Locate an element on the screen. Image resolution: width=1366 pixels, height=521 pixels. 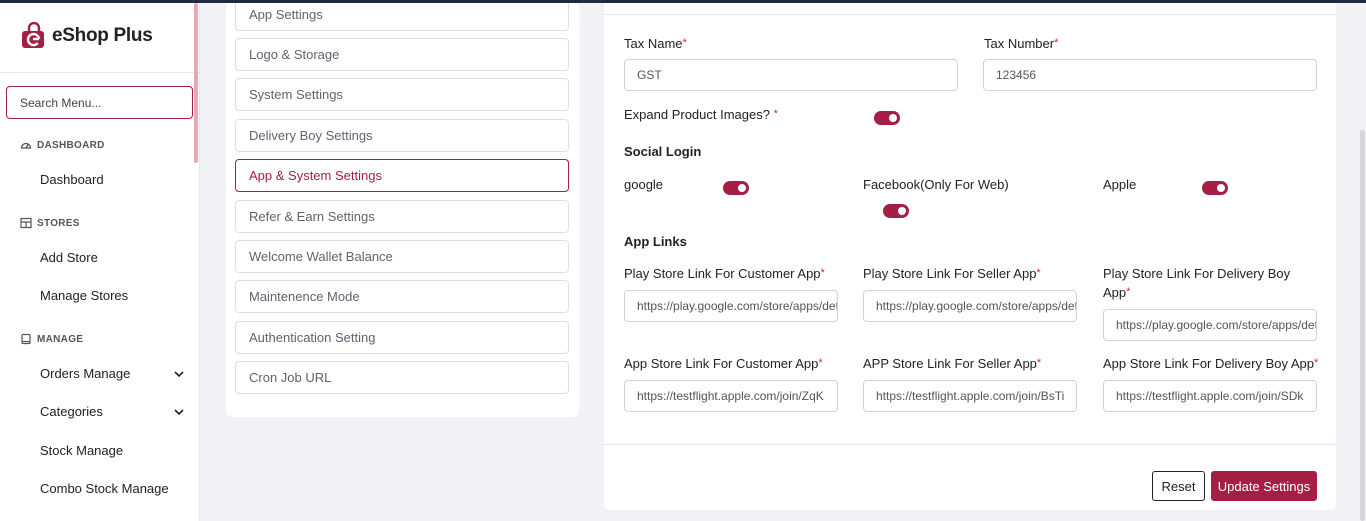
sidebar-item-stock-manage: Stock Manage is located at coordinates (112, 450).